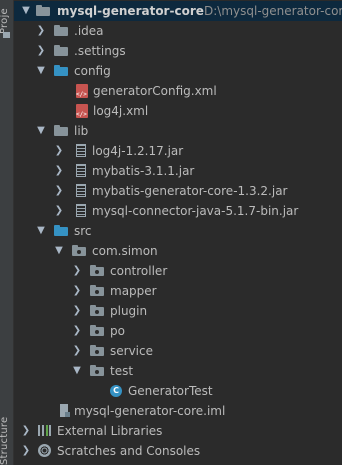  Describe the element at coordinates (178, 51) in the screenshot. I see `tree-item-settings: ❯ .settings` at that location.